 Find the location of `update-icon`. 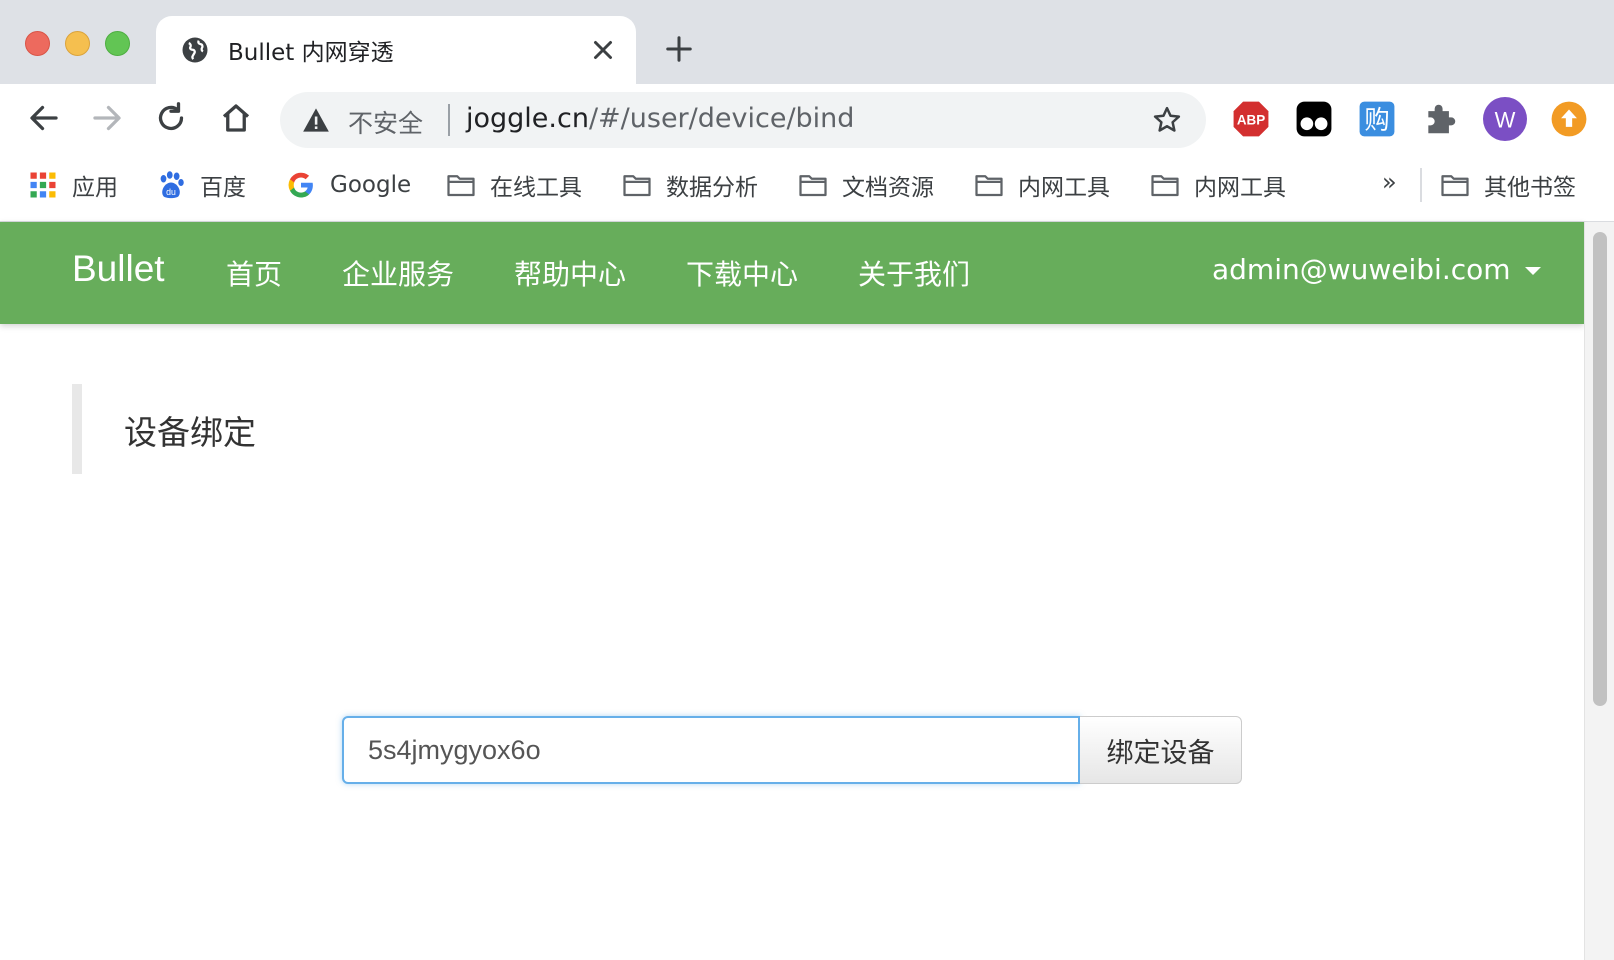

update-icon is located at coordinates (1569, 119).